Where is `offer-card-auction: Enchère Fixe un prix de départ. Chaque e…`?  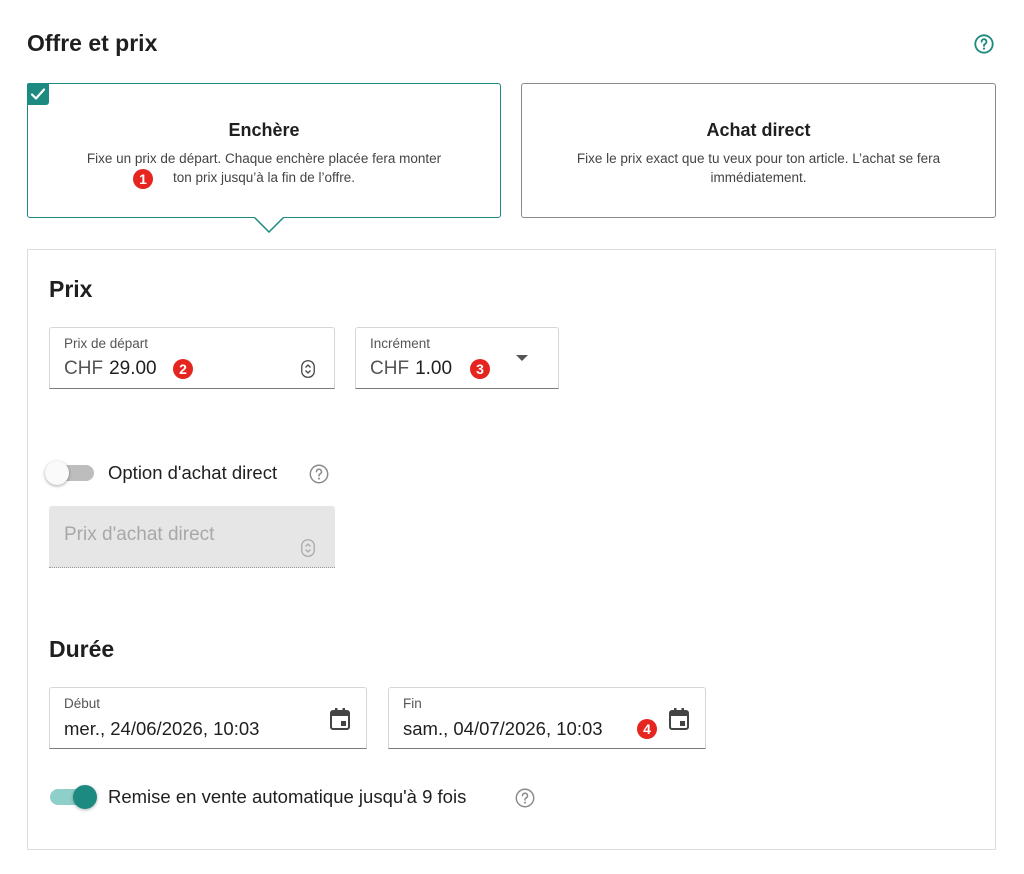 offer-card-auction: Enchère Fixe un prix de départ. Chaque e… is located at coordinates (264, 158).